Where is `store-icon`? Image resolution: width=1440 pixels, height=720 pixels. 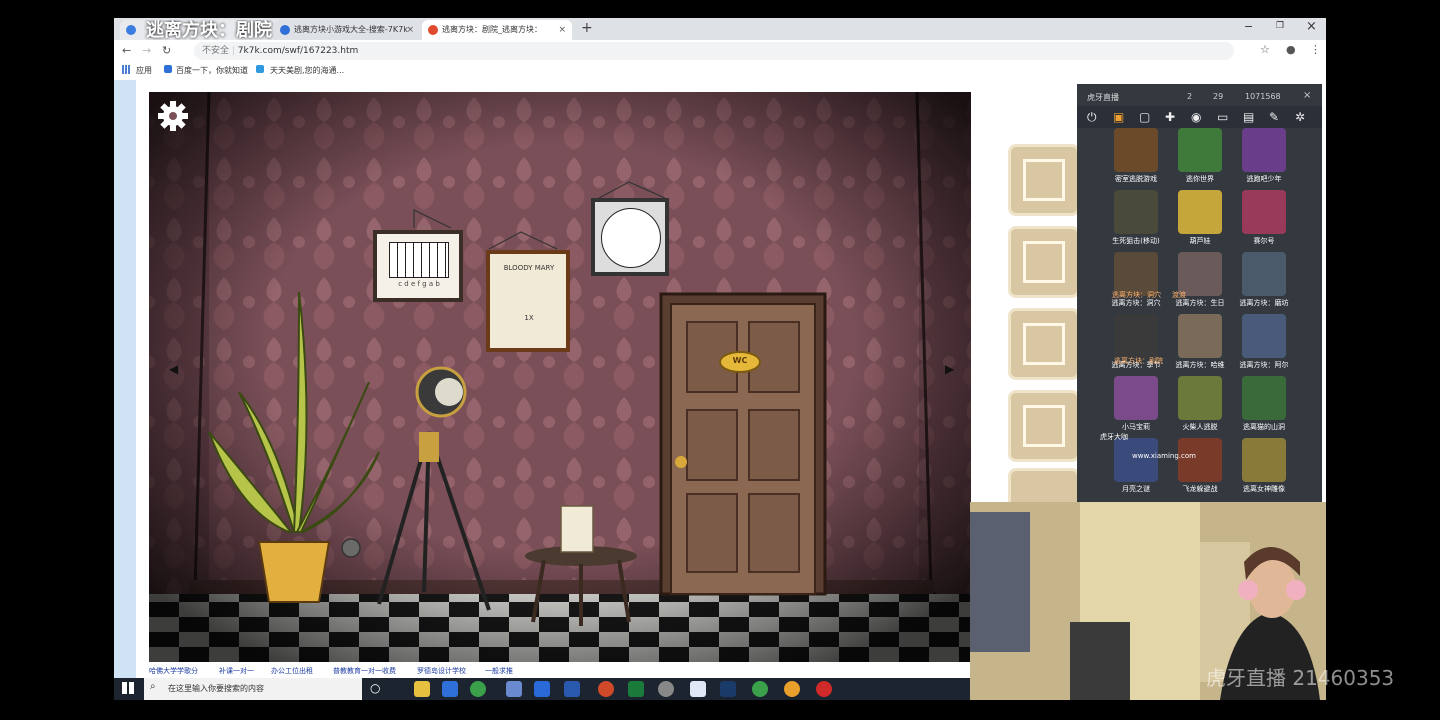
store-icon is located at coordinates (450, 689).